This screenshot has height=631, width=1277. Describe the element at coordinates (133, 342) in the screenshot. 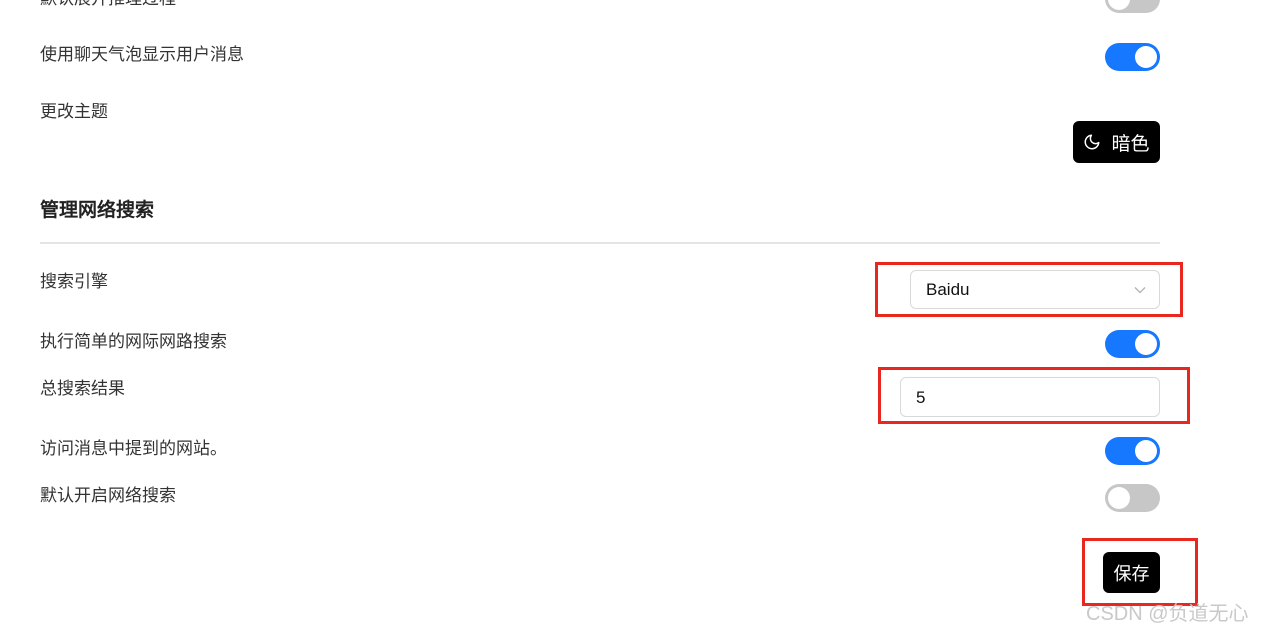

I see `simple-search-label: 执行简单的网际网路搜索` at that location.